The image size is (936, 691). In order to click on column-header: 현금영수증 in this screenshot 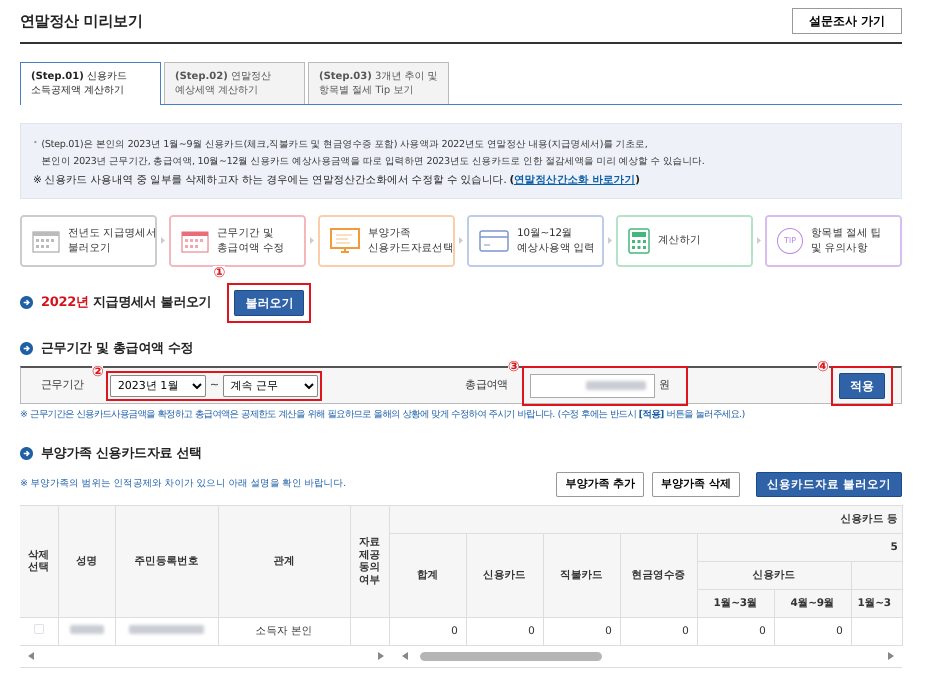, I will do `click(659, 575)`.